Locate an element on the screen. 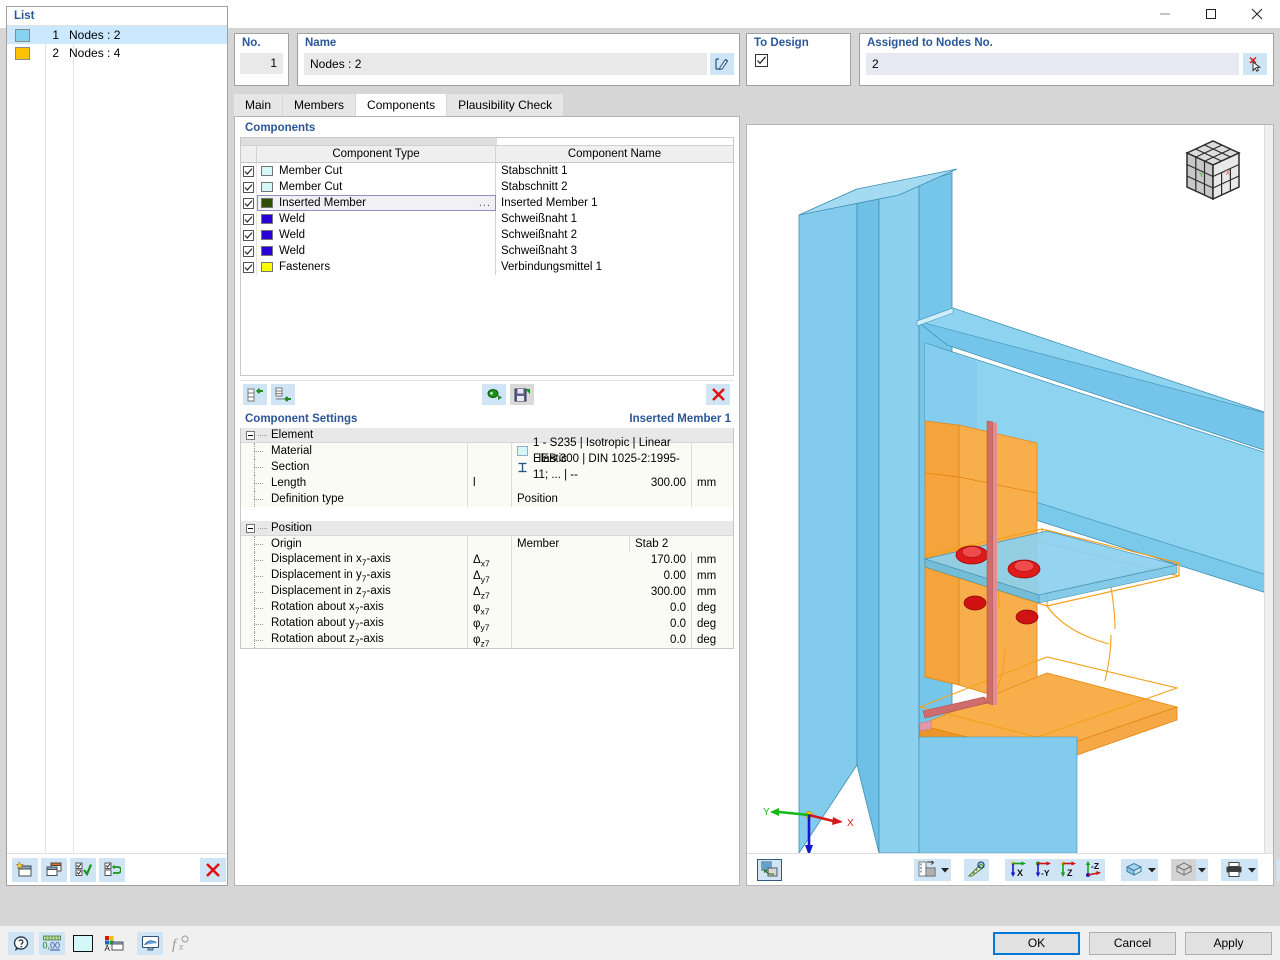 This screenshot has height=960, width=1280. select-all-button is located at coordinates (83, 869).